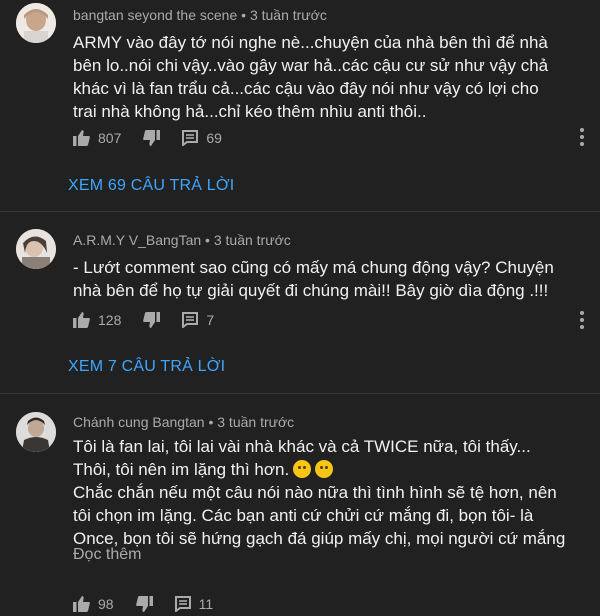  Describe the element at coordinates (110, 320) in the screenshot. I see `like-count: 128` at that location.